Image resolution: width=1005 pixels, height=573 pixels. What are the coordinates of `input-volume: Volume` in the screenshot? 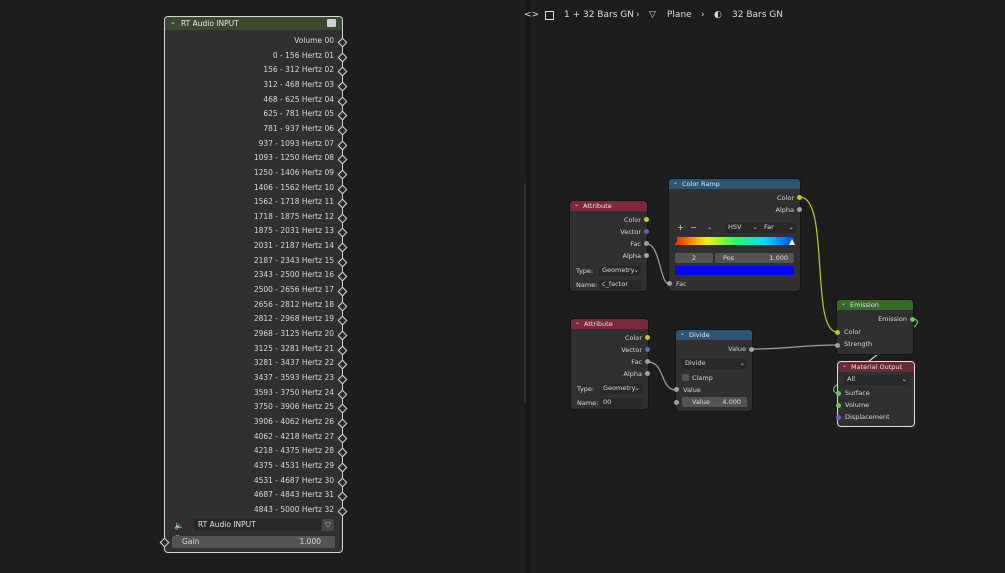 It's located at (857, 405).